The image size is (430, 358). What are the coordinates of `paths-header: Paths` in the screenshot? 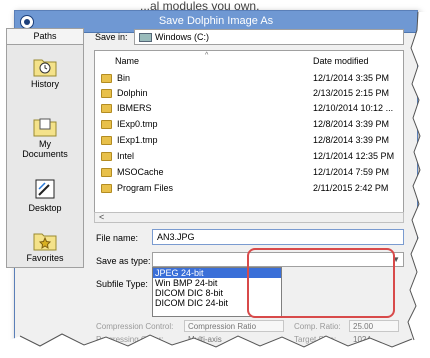 It's located at (45, 37).